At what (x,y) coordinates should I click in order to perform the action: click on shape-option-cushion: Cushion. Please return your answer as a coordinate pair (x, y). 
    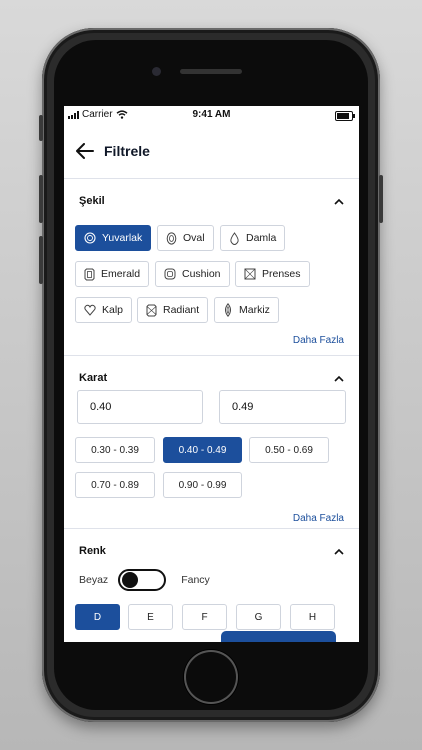
    Looking at the image, I should click on (192, 274).